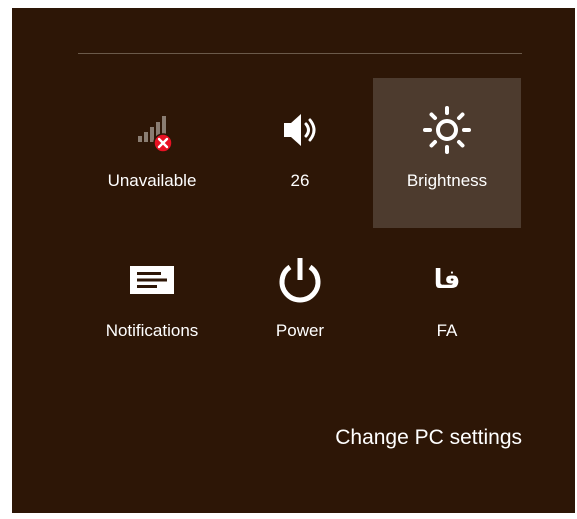 Image resolution: width=577 pixels, height=519 pixels. Describe the element at coordinates (447, 330) in the screenshot. I see `keyboard-language-label: FA` at that location.